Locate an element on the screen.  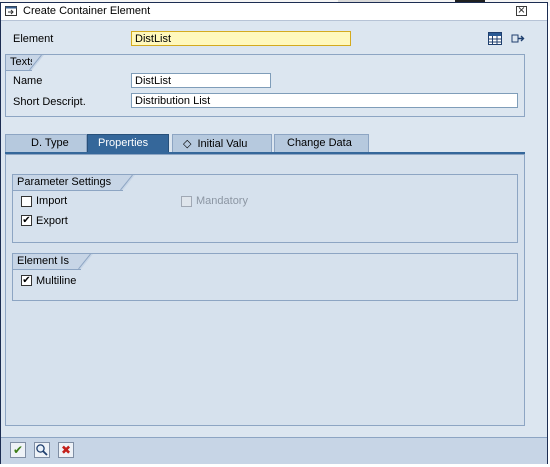
element-input: DistList is located at coordinates (241, 38).